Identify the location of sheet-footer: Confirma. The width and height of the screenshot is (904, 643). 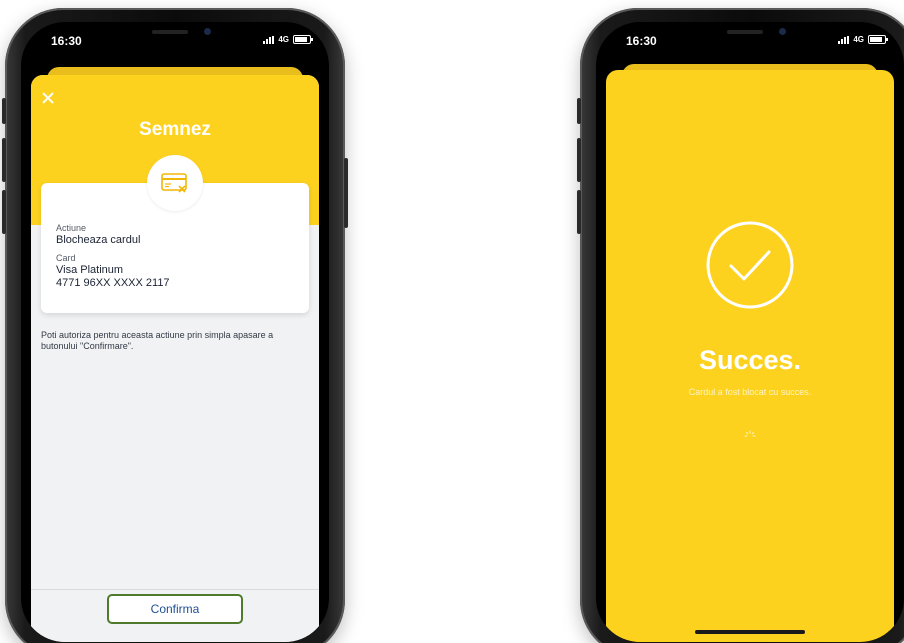
(175, 615).